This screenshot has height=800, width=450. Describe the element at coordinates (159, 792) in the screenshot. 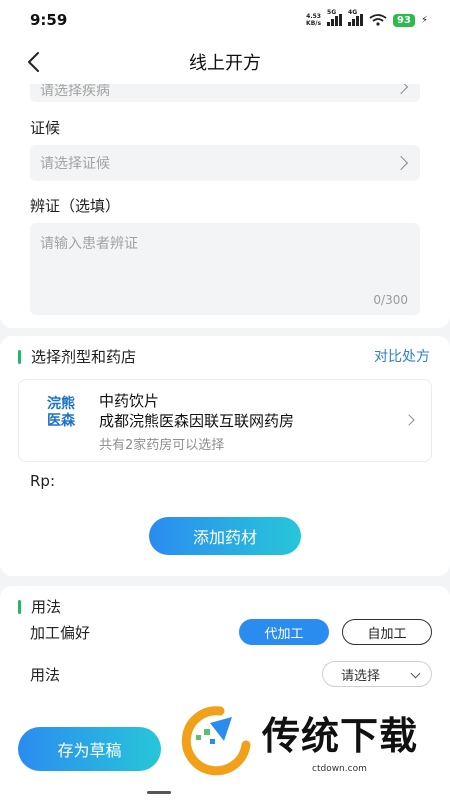

I see `home-indicator` at that location.